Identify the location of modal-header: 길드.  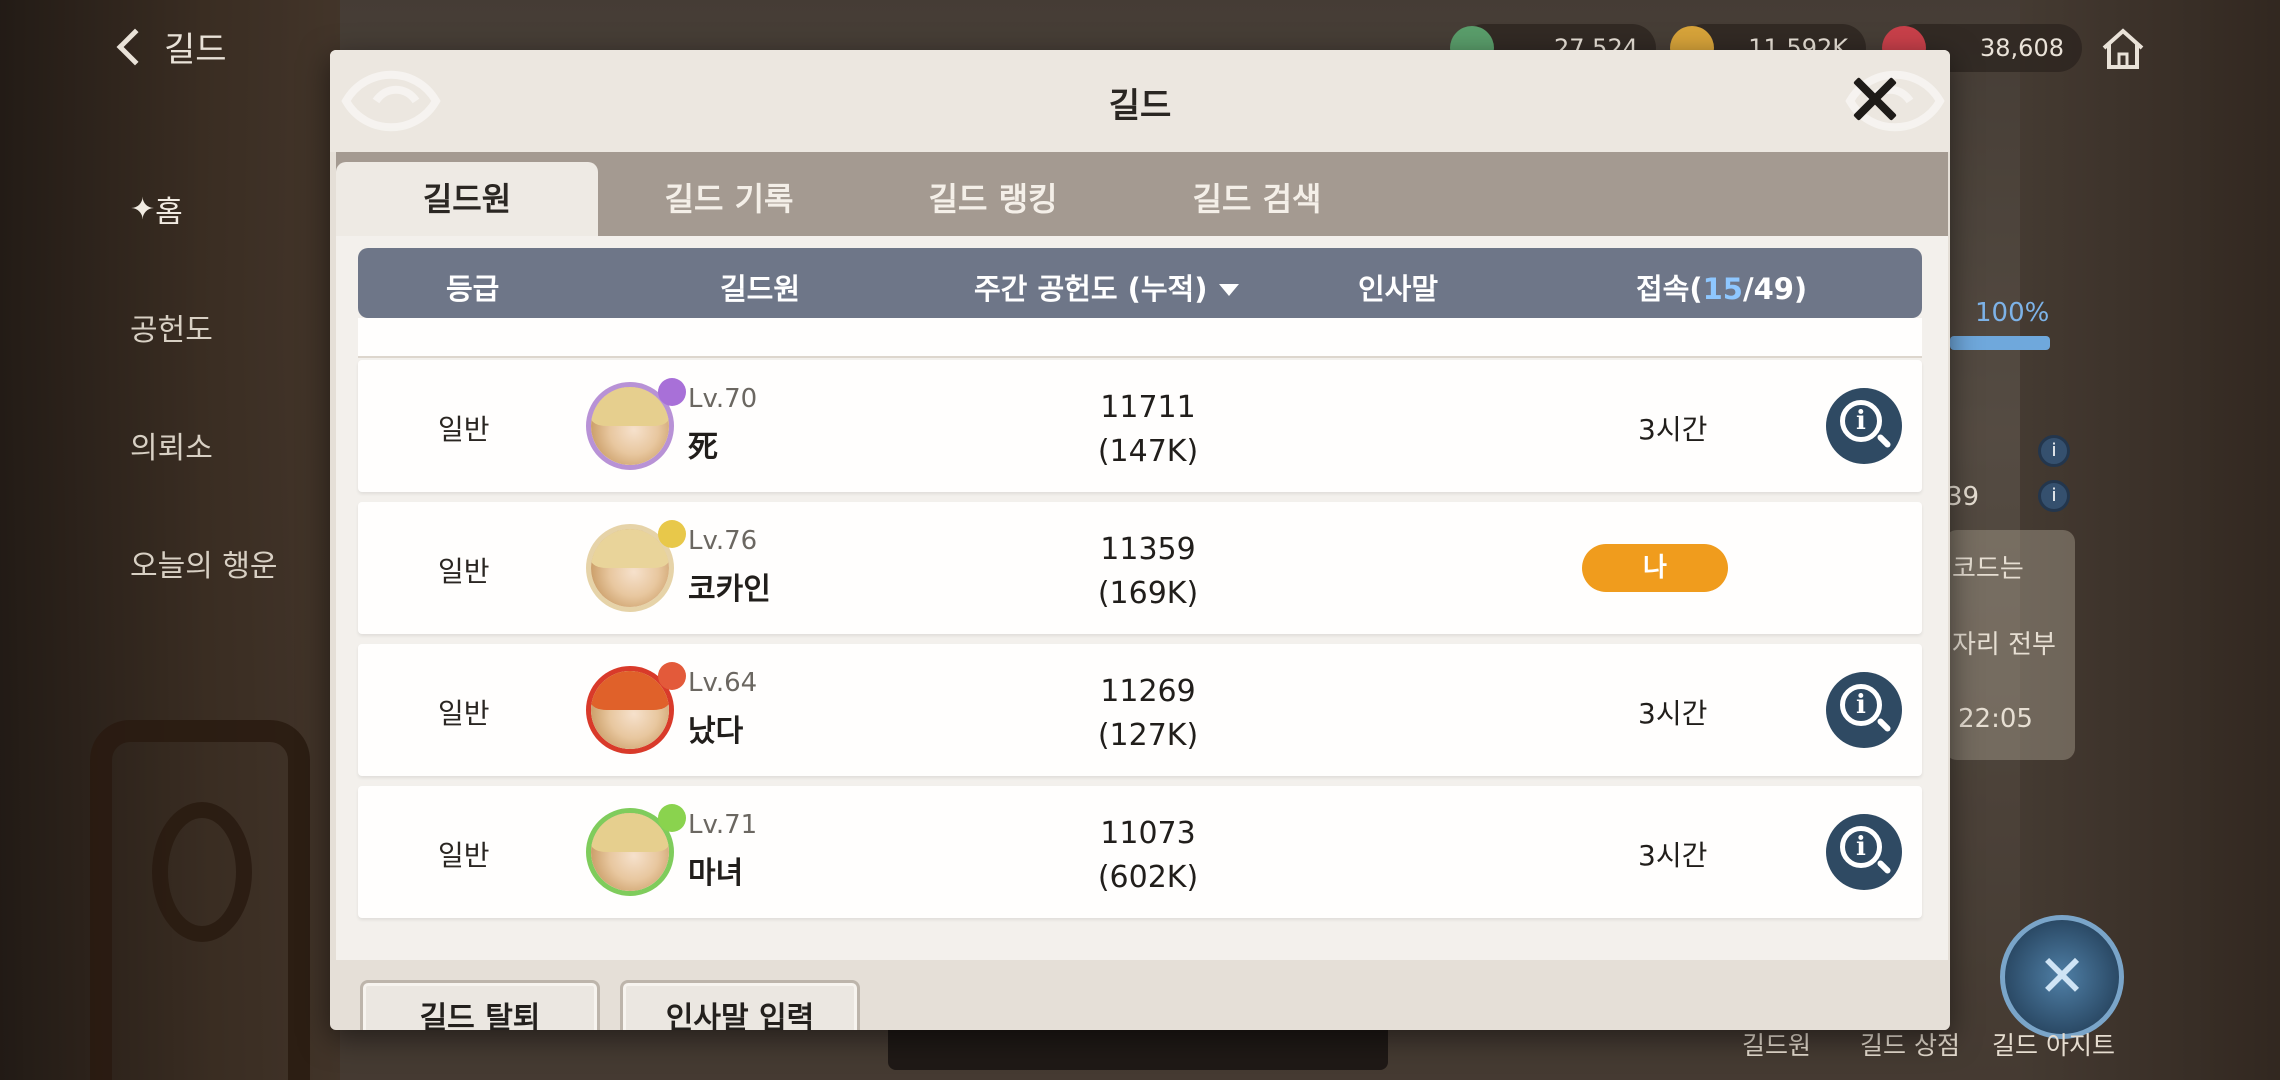
(1140, 101).